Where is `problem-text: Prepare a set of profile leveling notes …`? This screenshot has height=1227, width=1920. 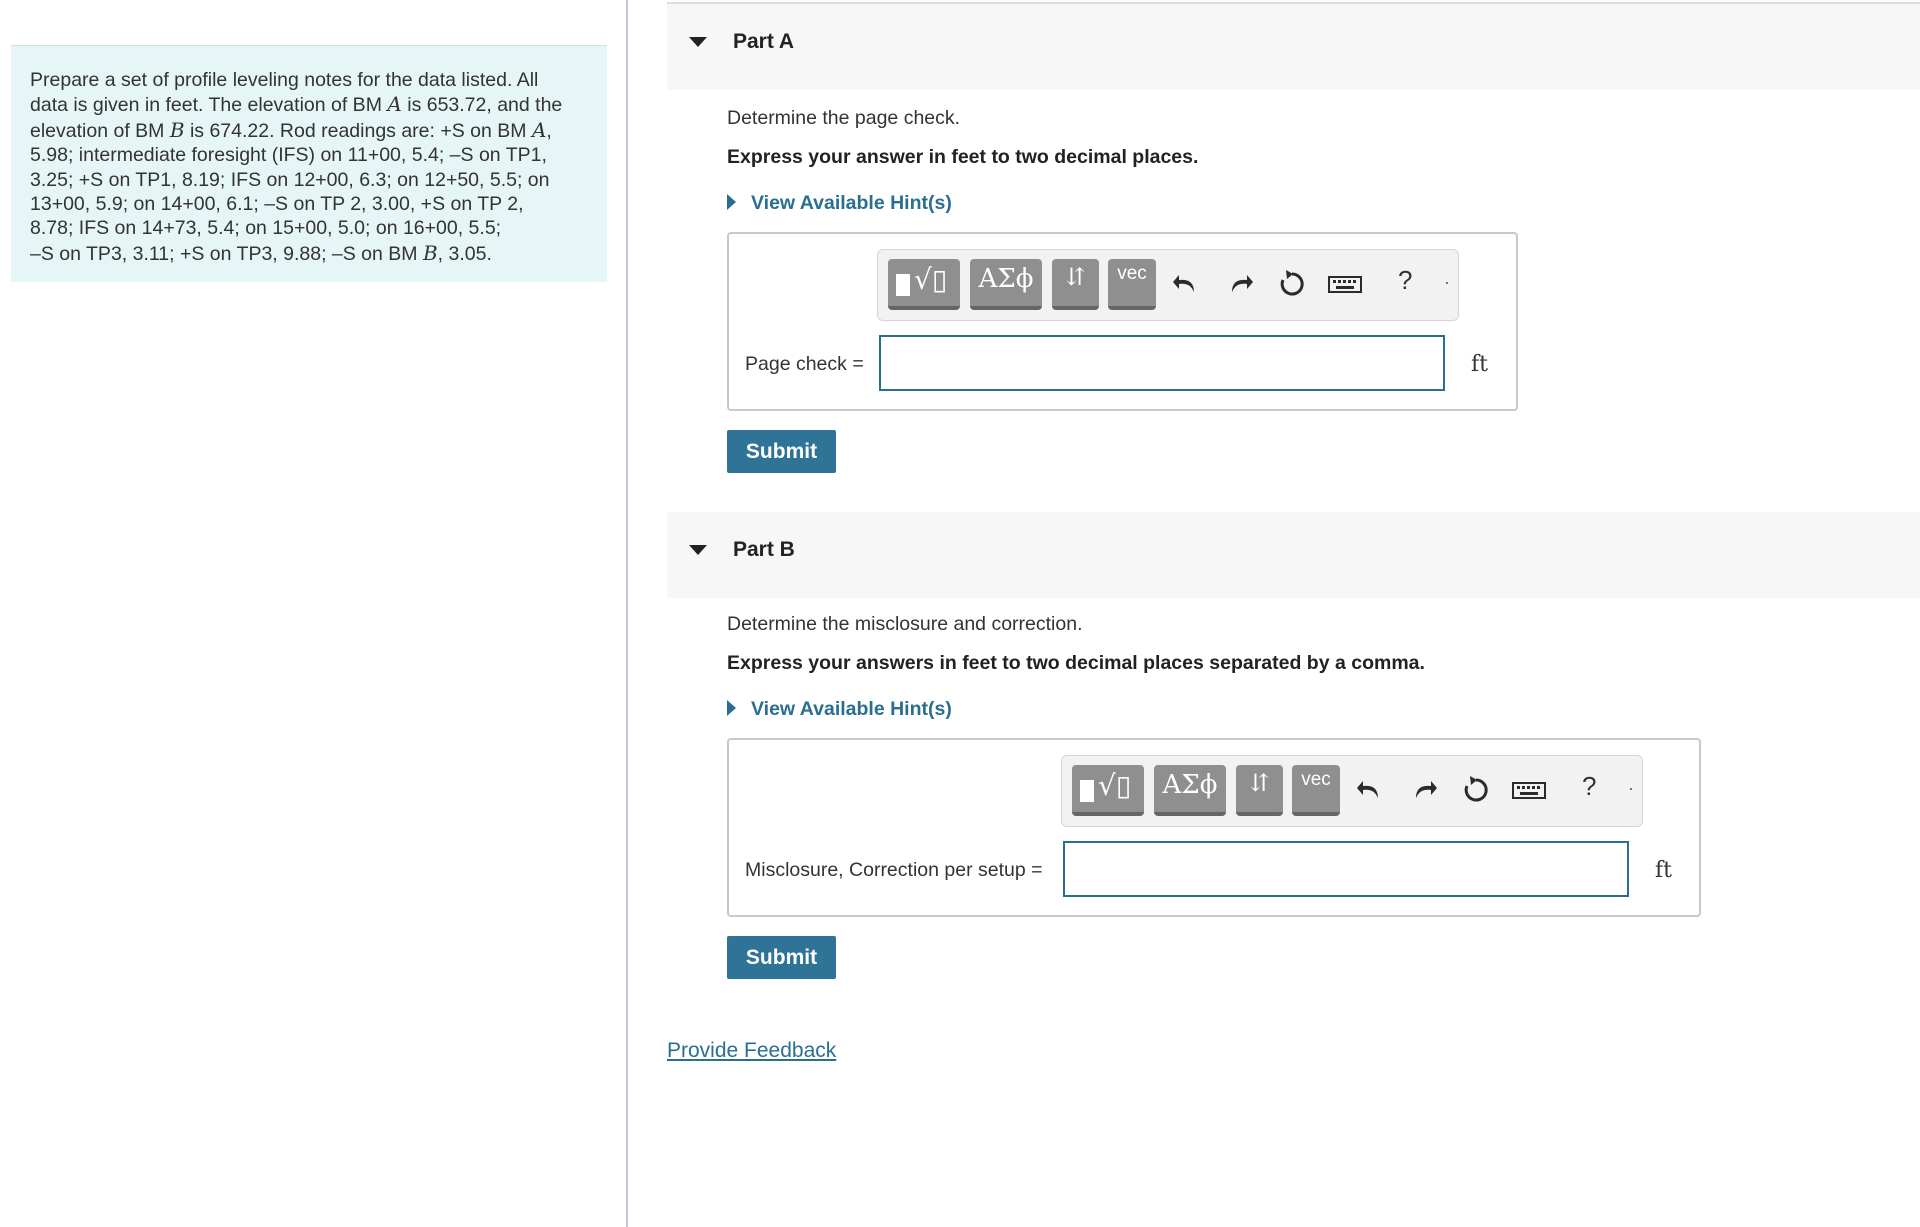 problem-text: Prepare a set of profile leveling notes … is located at coordinates (284, 80).